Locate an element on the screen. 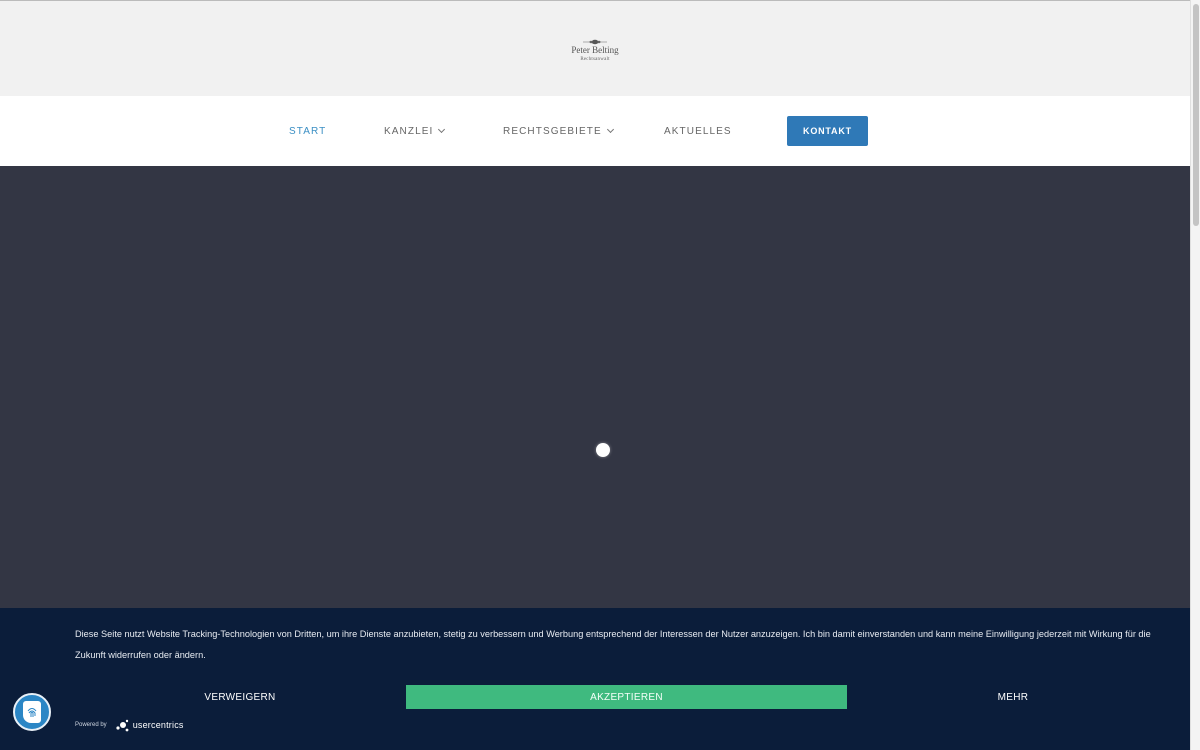 This screenshot has height=750, width=1200. nav-item-start: START is located at coordinates (307, 131).